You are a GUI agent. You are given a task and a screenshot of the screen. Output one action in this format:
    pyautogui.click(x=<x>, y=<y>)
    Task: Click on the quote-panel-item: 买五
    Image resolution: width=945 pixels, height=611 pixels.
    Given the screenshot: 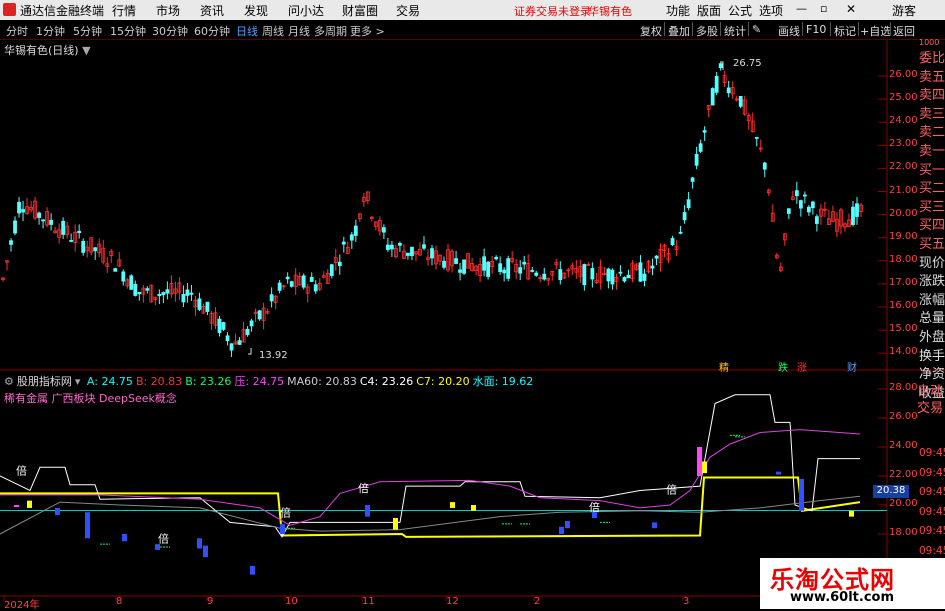 What is the action you would take?
    pyautogui.click(x=932, y=242)
    